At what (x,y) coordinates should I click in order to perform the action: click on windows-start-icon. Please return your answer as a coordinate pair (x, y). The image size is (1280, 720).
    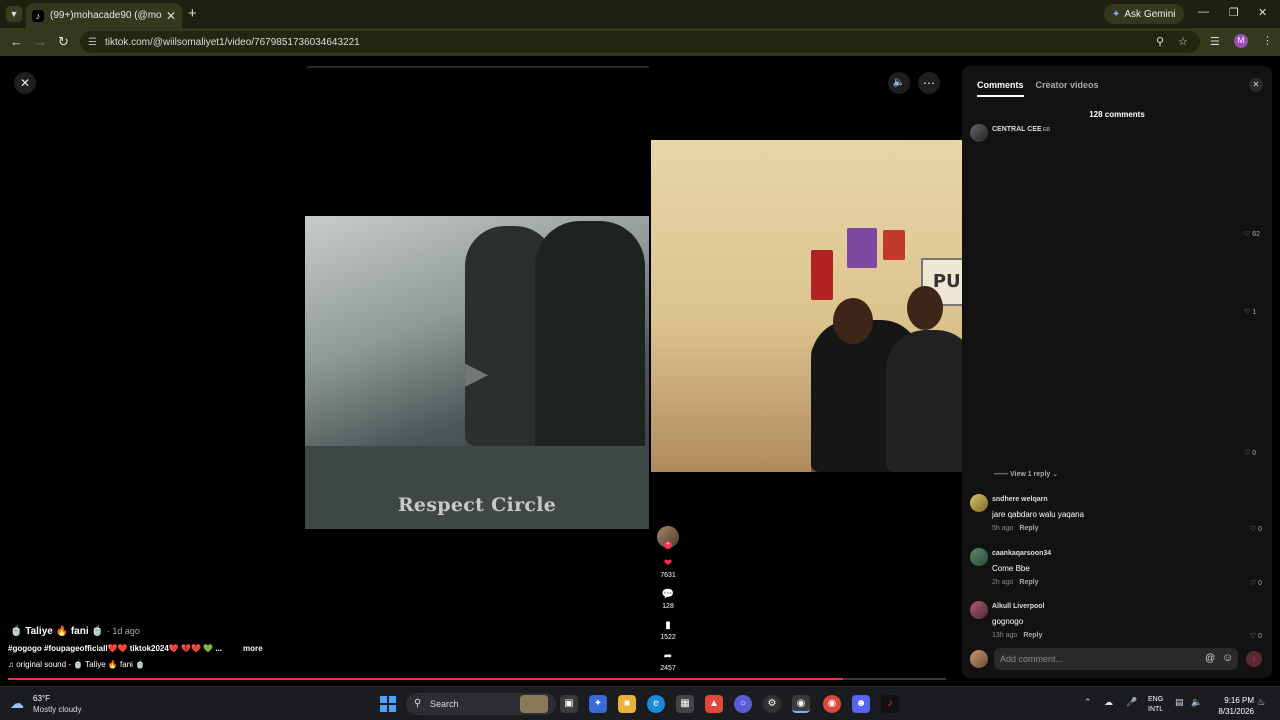
    Looking at the image, I should click on (388, 704).